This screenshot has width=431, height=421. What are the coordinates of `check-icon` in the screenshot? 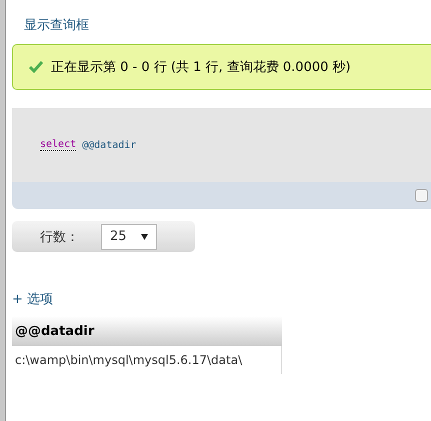 It's located at (36, 67).